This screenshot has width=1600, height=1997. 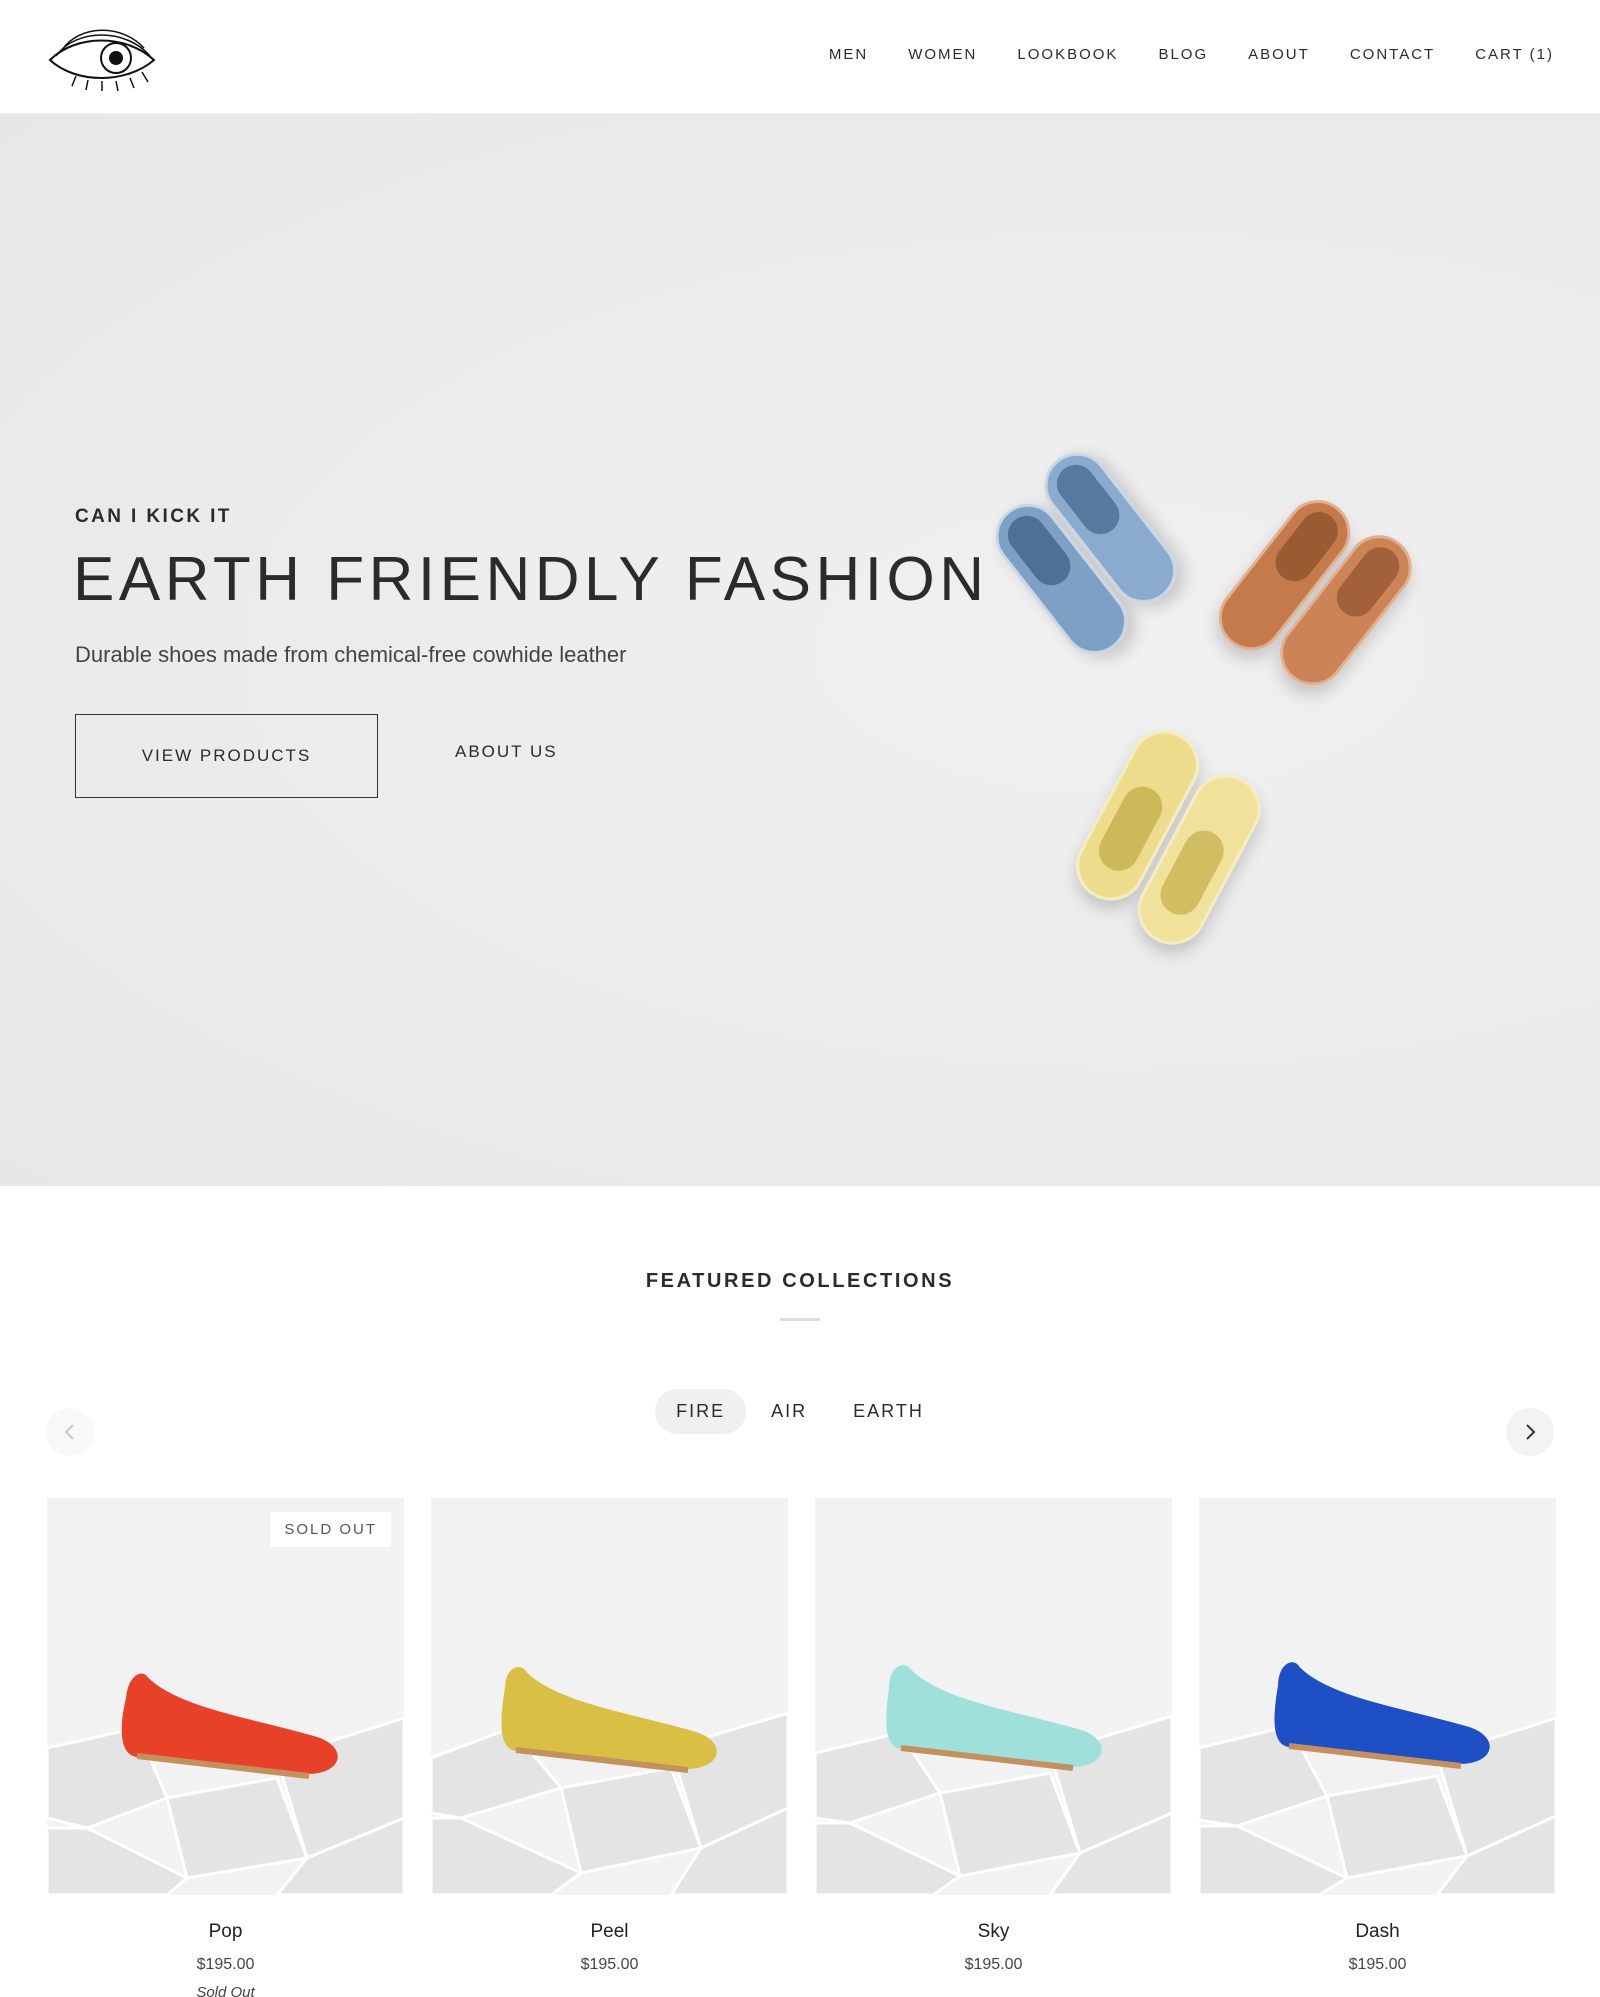 I want to click on hero-eyebrow: CAN I KICK IT, so click(x=153, y=516).